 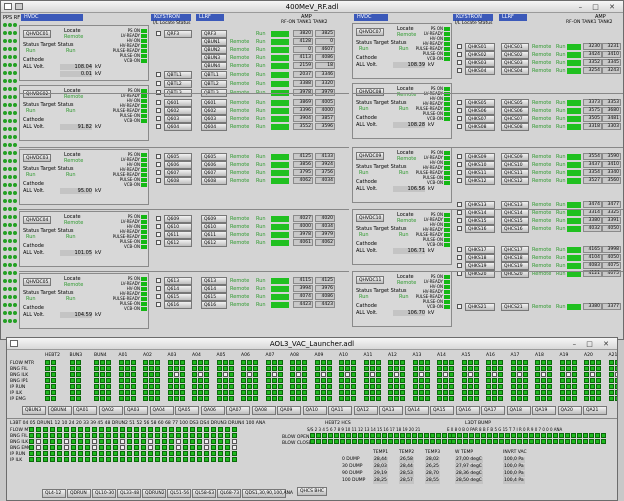 What do you see at coordinates (480, 103) in the screenshot?
I see `klystron-button: QHKS05` at bounding box center [480, 103].